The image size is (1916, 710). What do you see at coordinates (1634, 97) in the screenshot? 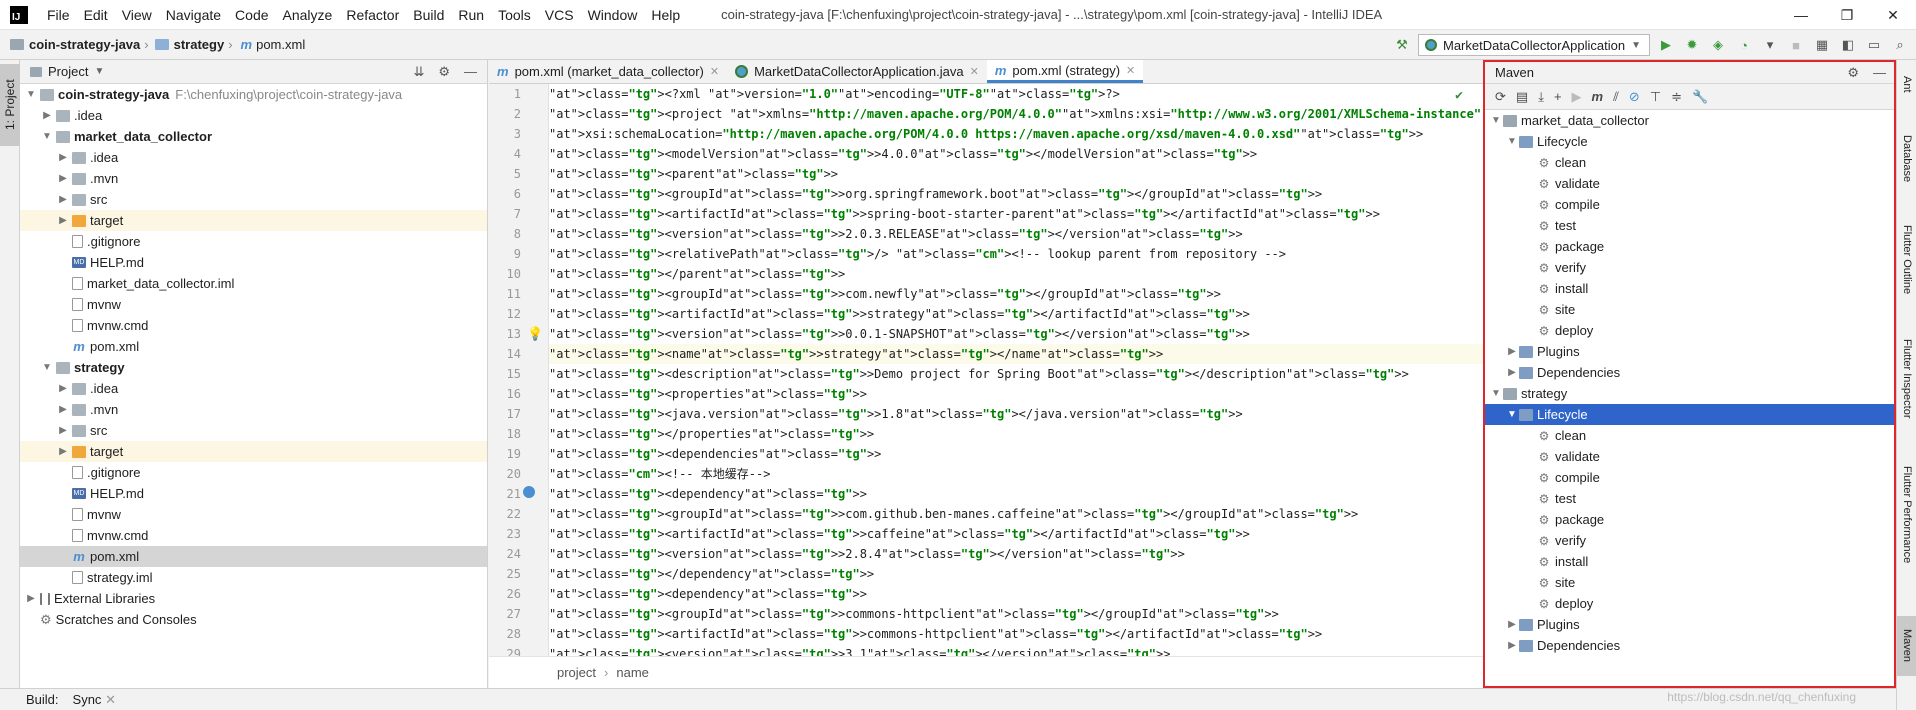
I see `skip-tests-icon: ⊘` at bounding box center [1634, 97].